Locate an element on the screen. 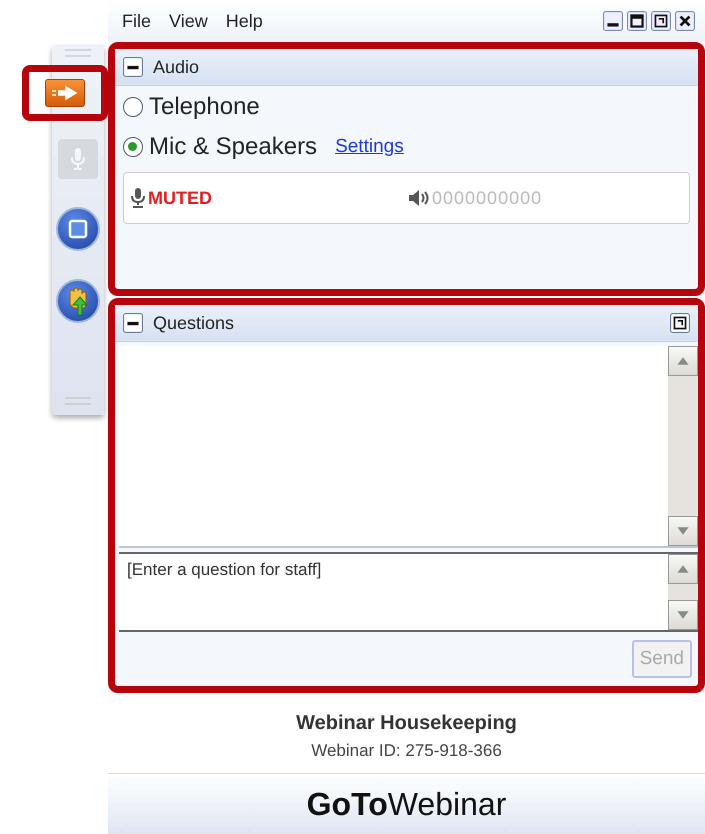  logo: GoToWebinar is located at coordinates (406, 804).